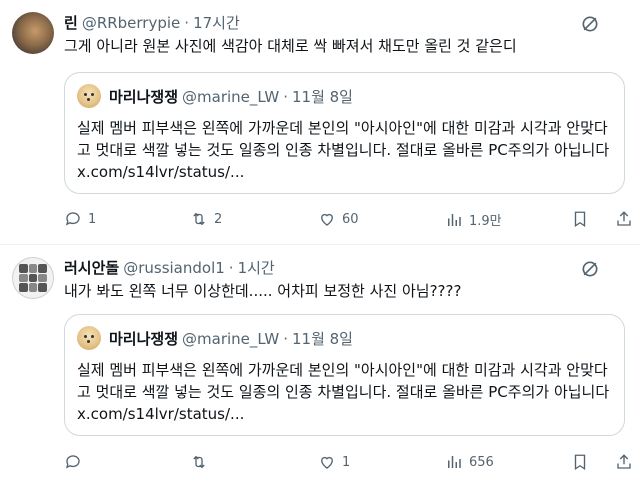  I want to click on reply-button: 1, so click(80, 219).